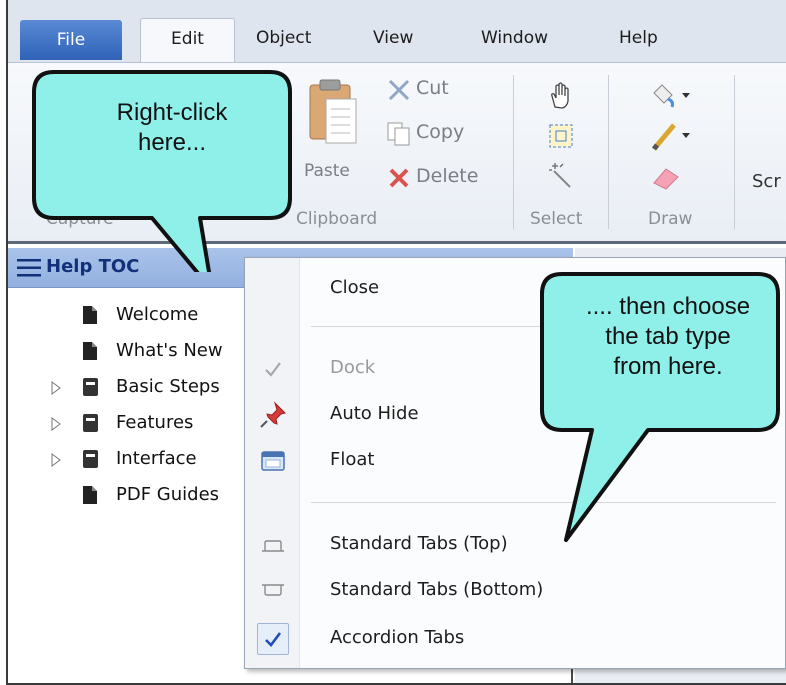  Describe the element at coordinates (638, 38) in the screenshot. I see `menu-help: Help` at that location.